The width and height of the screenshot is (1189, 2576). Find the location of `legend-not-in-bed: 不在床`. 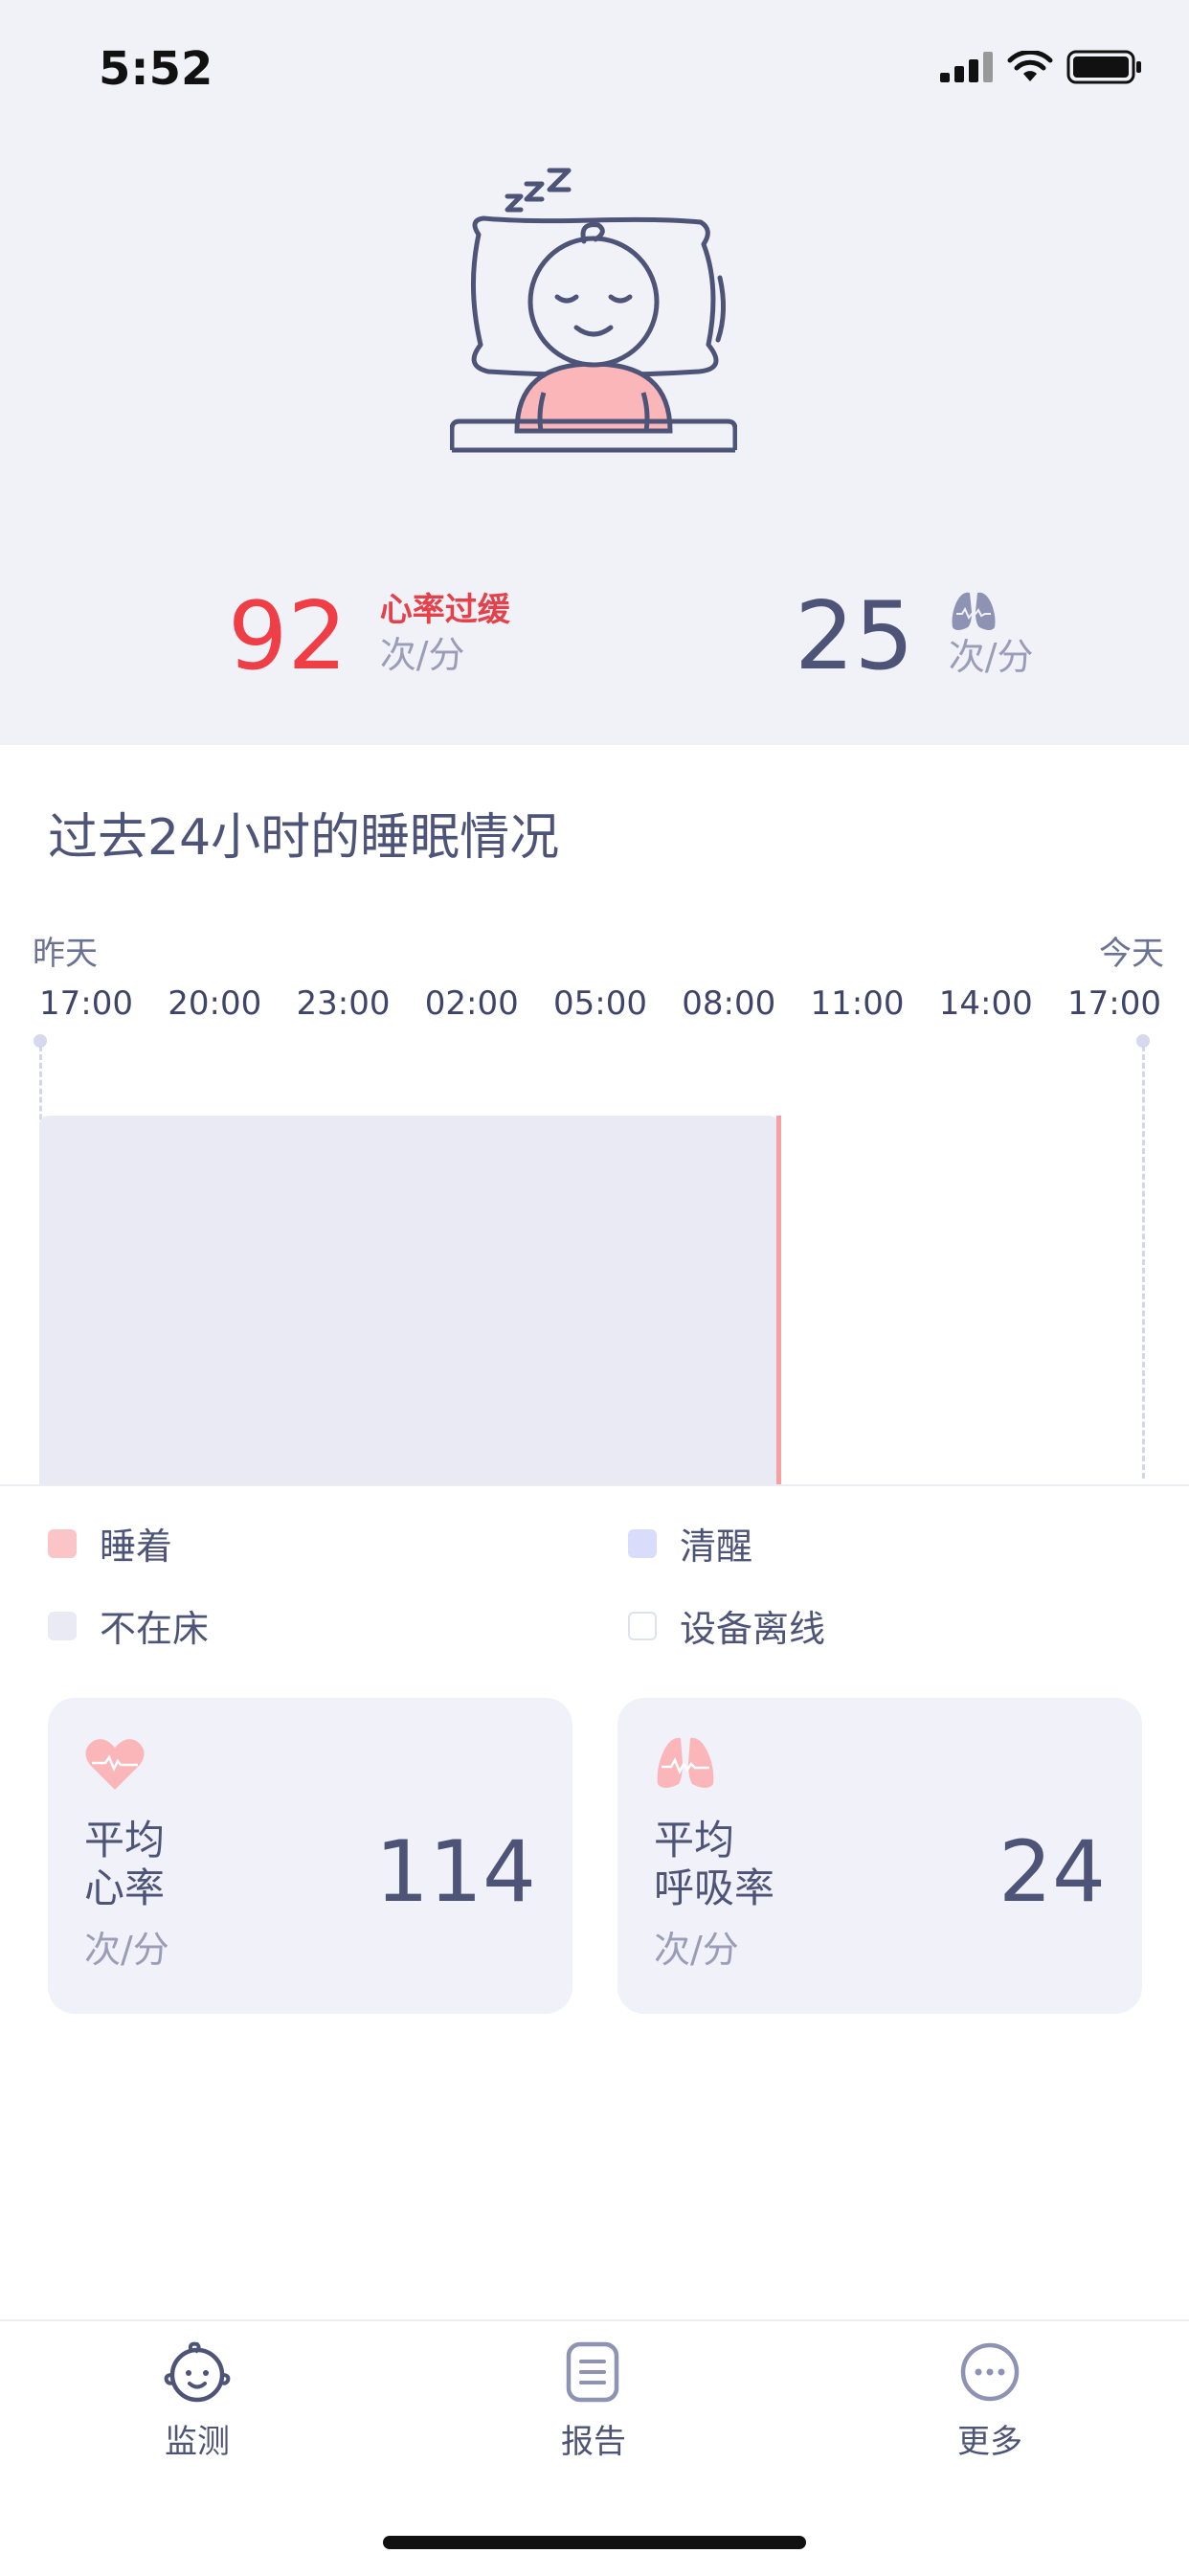

legend-not-in-bed: 不在床 is located at coordinates (128, 1625).